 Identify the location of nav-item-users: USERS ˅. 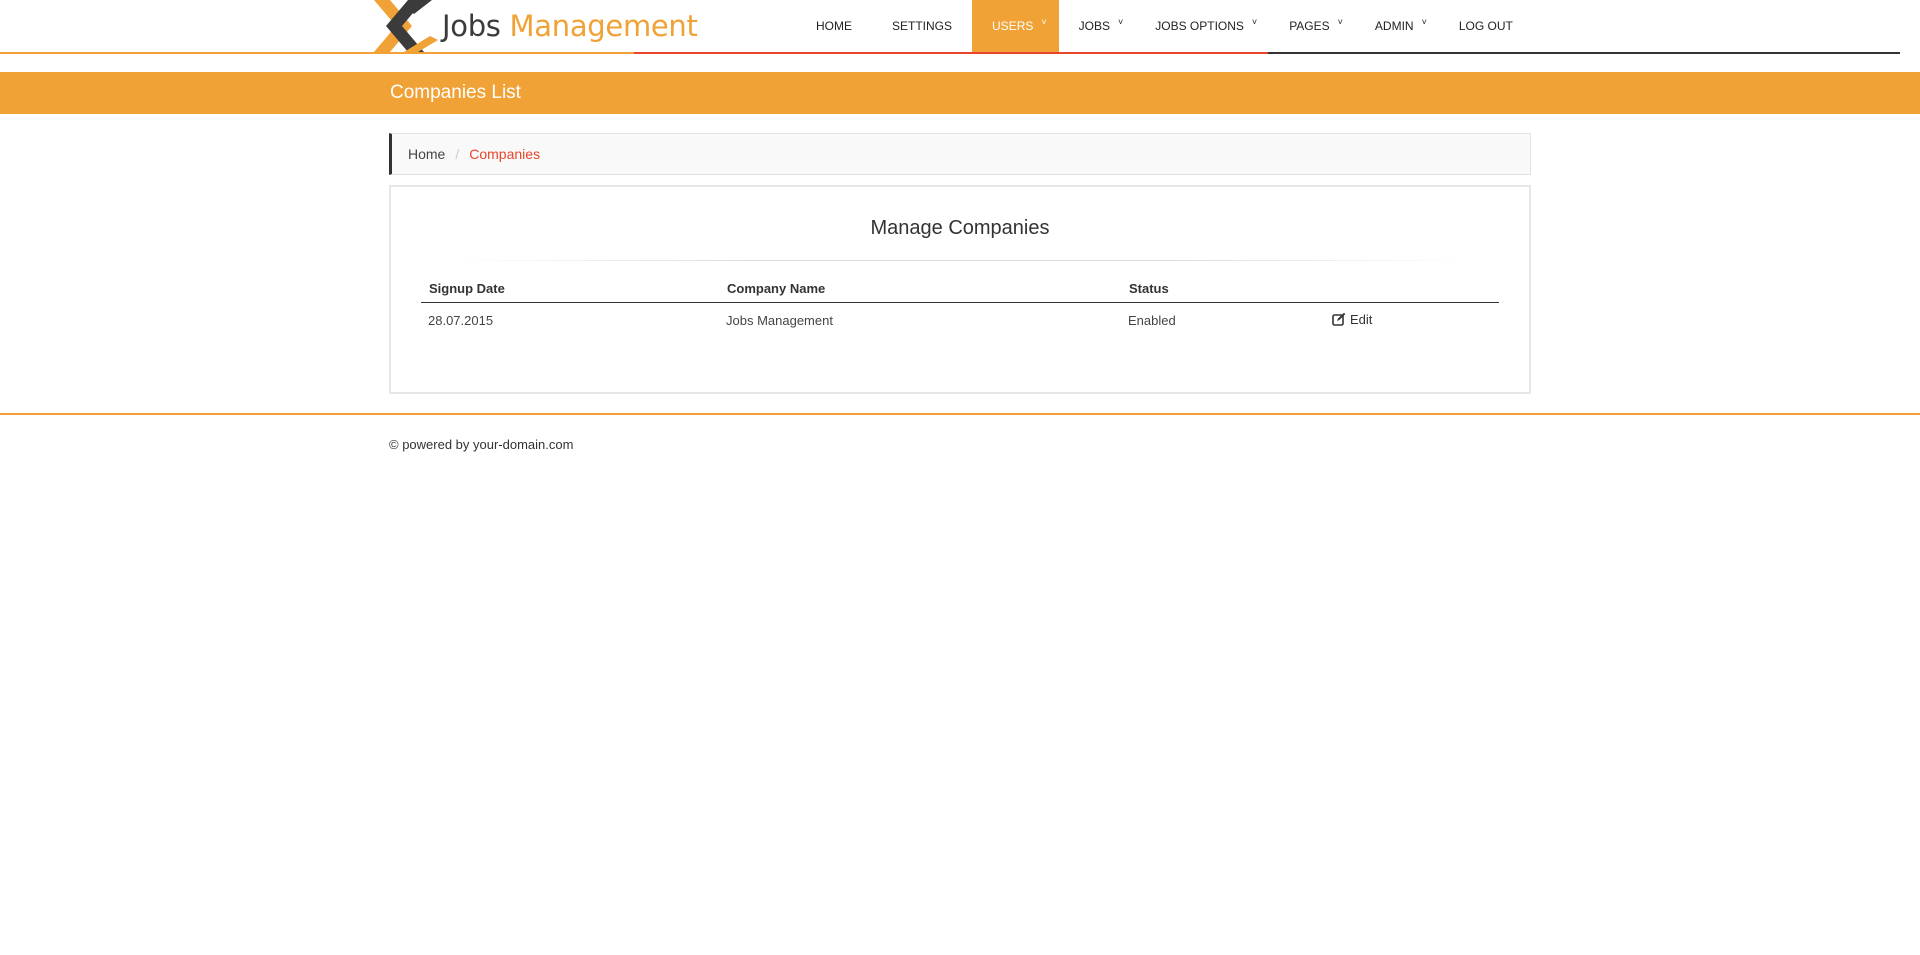
(1015, 26).